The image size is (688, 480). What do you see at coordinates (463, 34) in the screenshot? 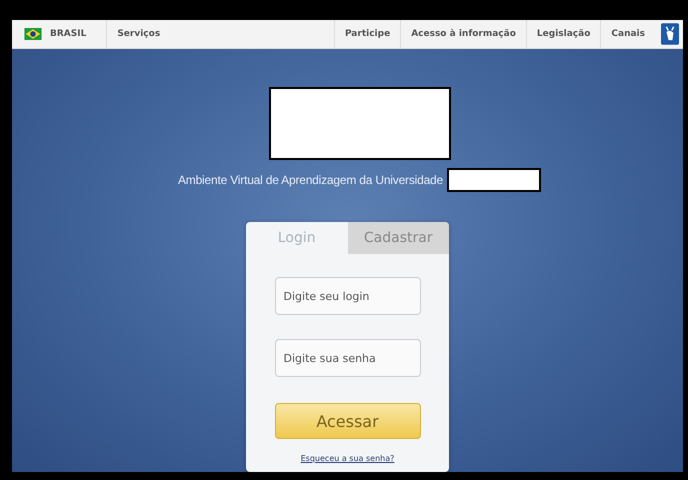
I see `nav-link: Acesso à informação` at bounding box center [463, 34].